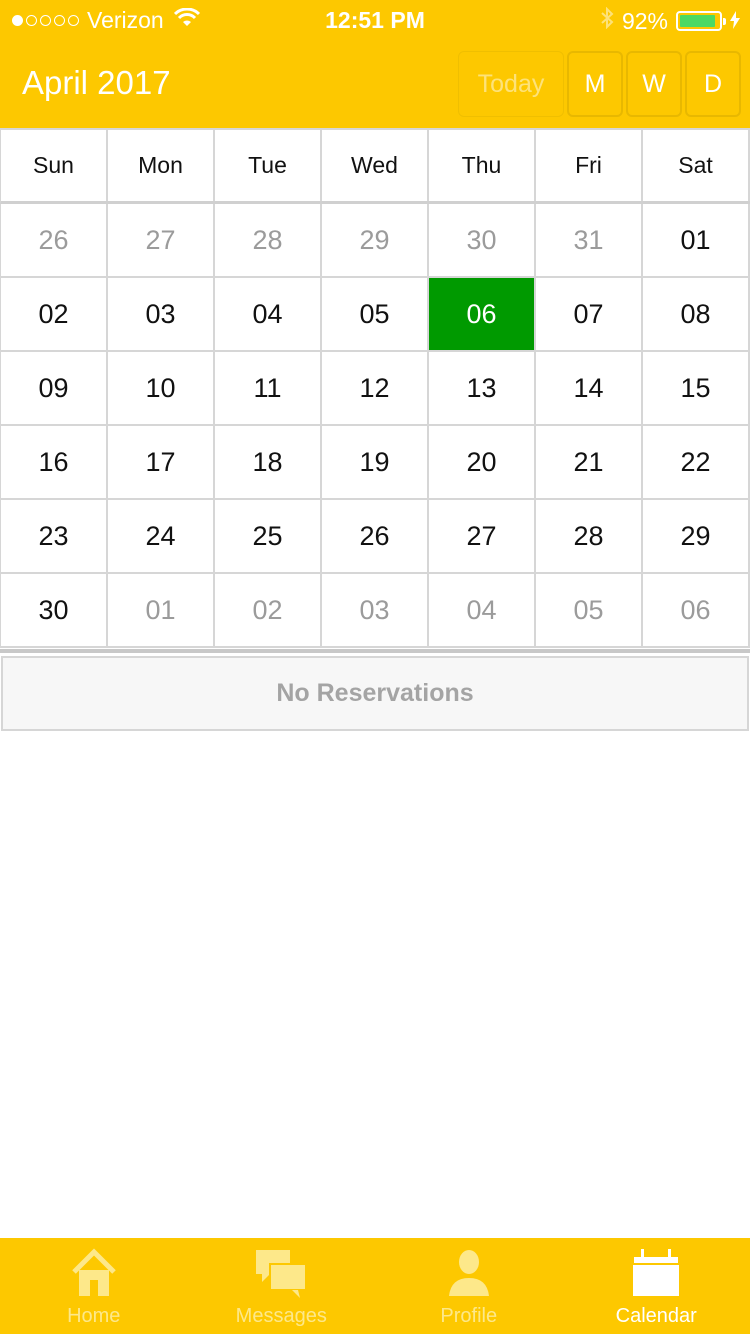 This screenshot has width=750, height=1334. Describe the element at coordinates (268, 389) in the screenshot. I see `calendar-day: 11` at that location.